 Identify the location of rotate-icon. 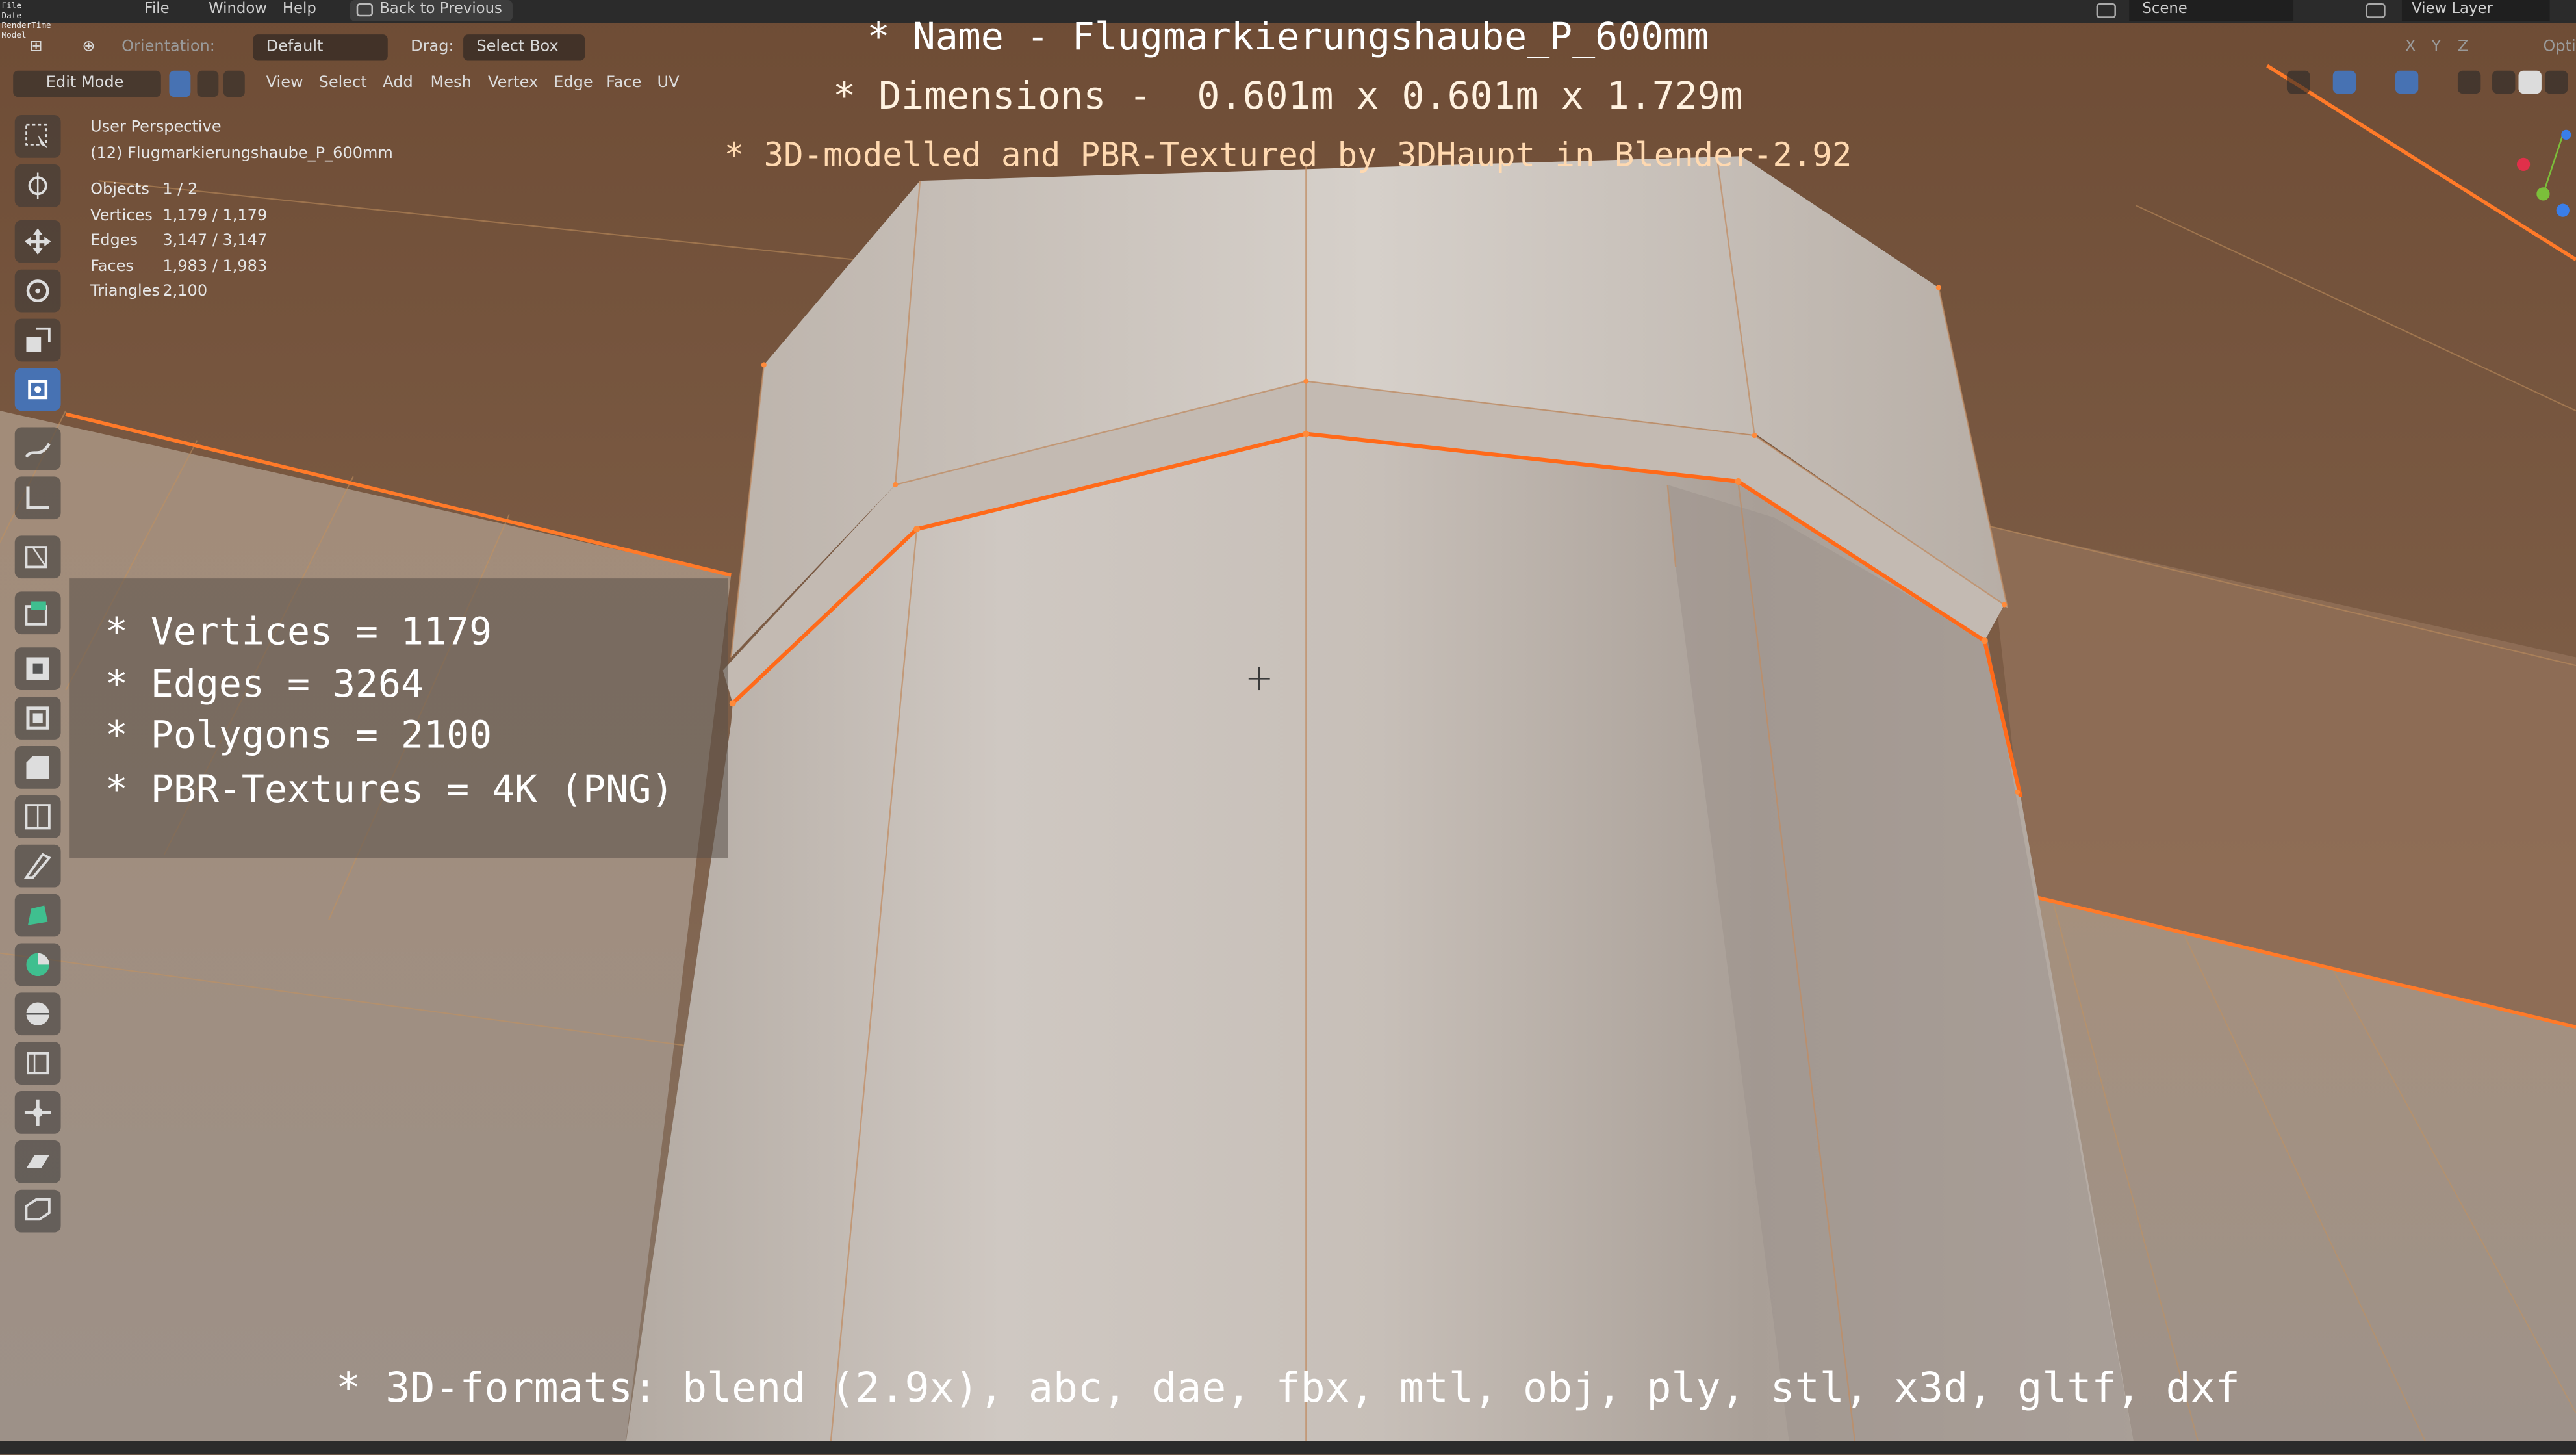
(37, 291).